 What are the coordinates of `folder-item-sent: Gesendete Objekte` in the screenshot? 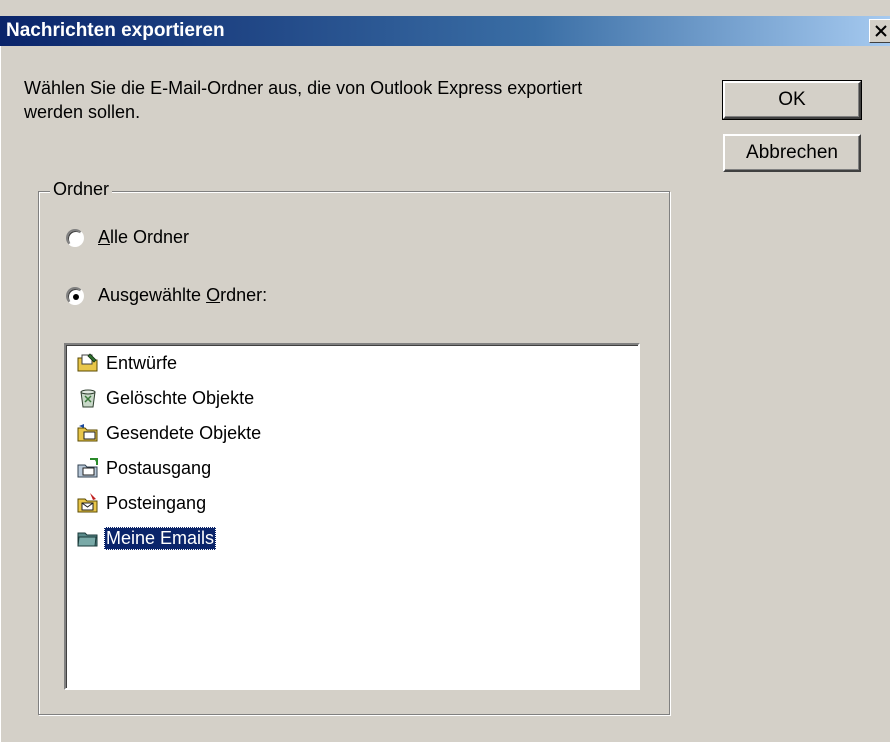 It's located at (169, 433).